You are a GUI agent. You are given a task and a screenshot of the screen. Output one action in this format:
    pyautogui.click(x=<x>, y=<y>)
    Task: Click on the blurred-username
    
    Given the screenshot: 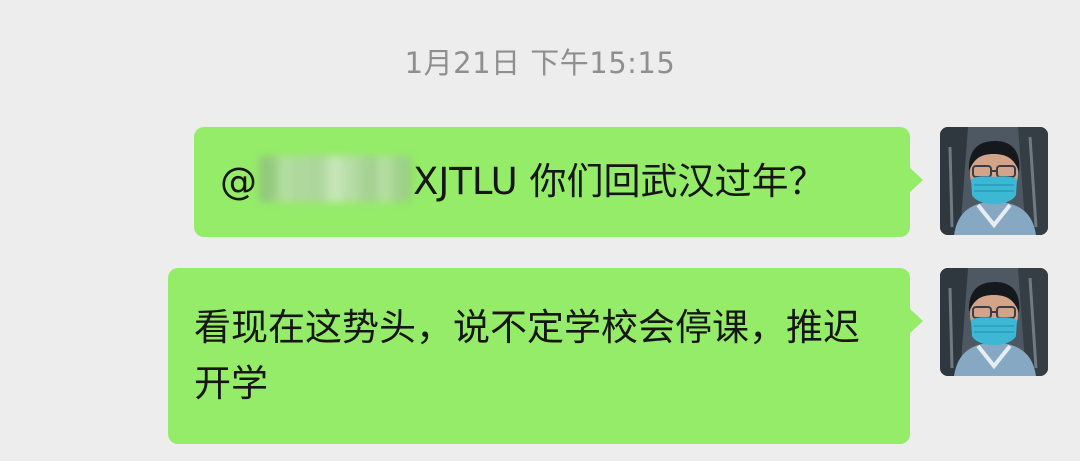 What is the action you would take?
    pyautogui.click(x=335, y=179)
    